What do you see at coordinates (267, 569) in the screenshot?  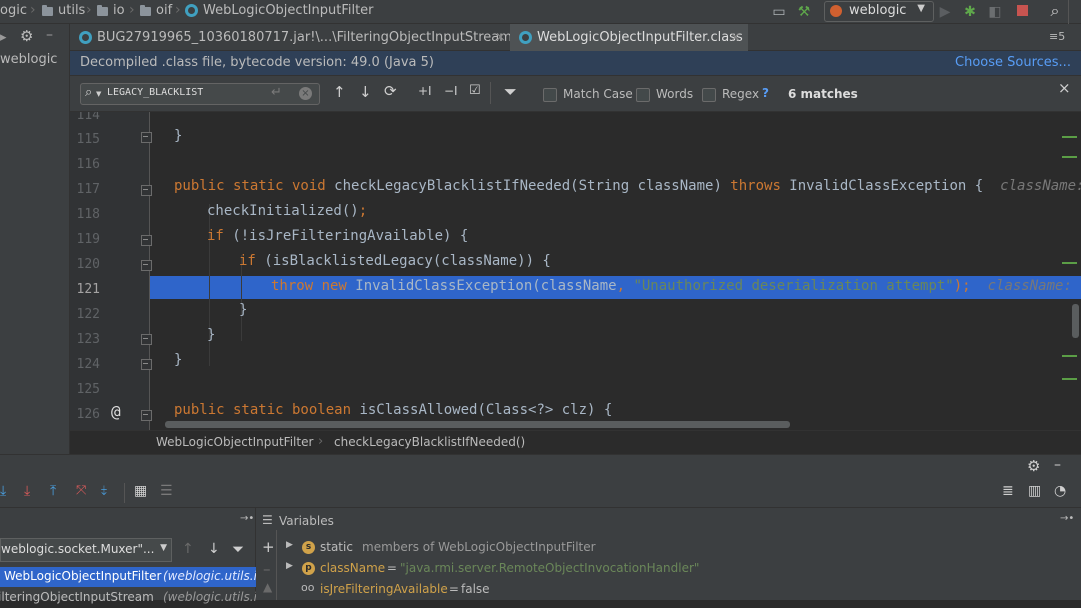 I see `remove-watch-icon: –` at bounding box center [267, 569].